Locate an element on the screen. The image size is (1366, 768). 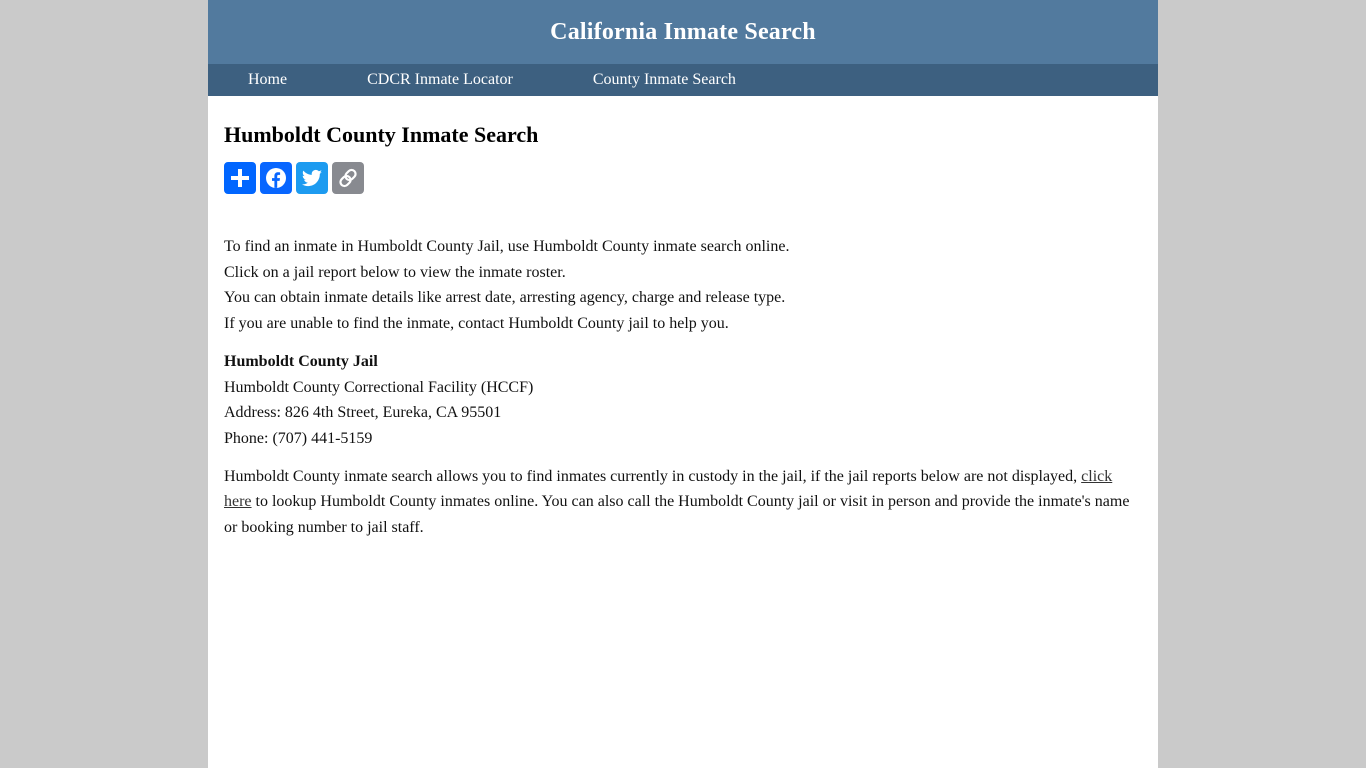
twitter-share-button is located at coordinates (312, 178).